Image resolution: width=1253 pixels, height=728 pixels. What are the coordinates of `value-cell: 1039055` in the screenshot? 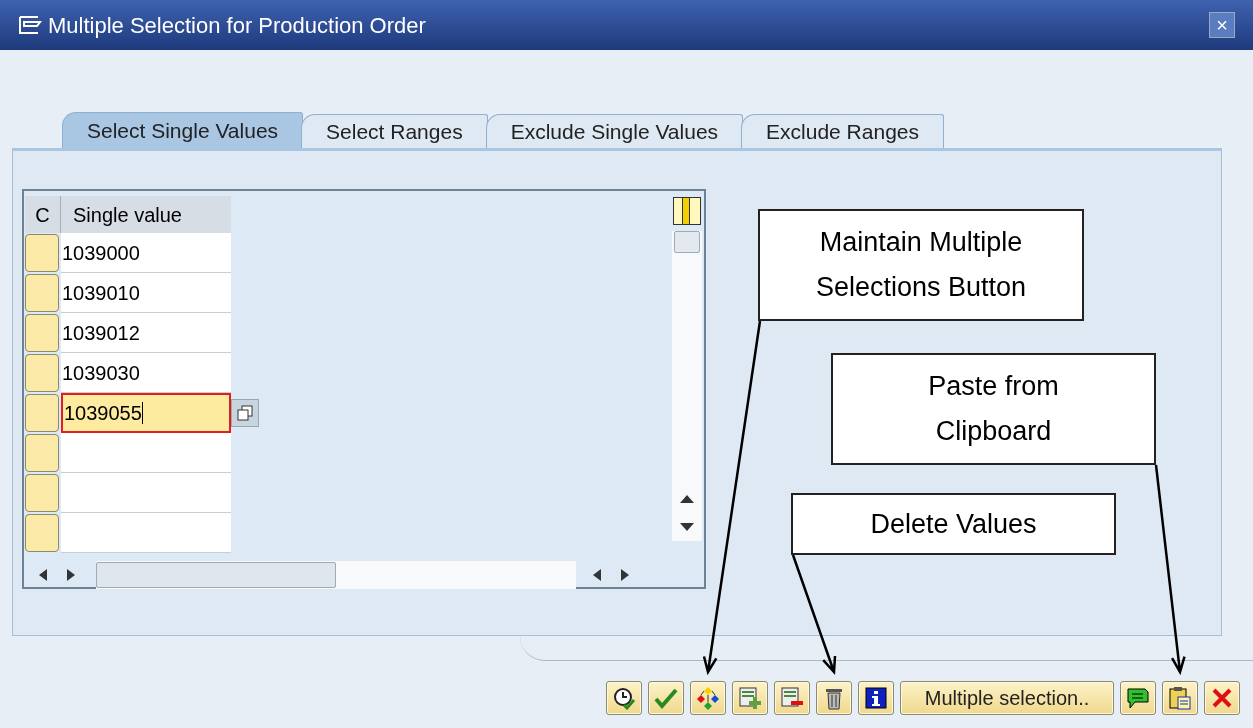 It's located at (146, 413).